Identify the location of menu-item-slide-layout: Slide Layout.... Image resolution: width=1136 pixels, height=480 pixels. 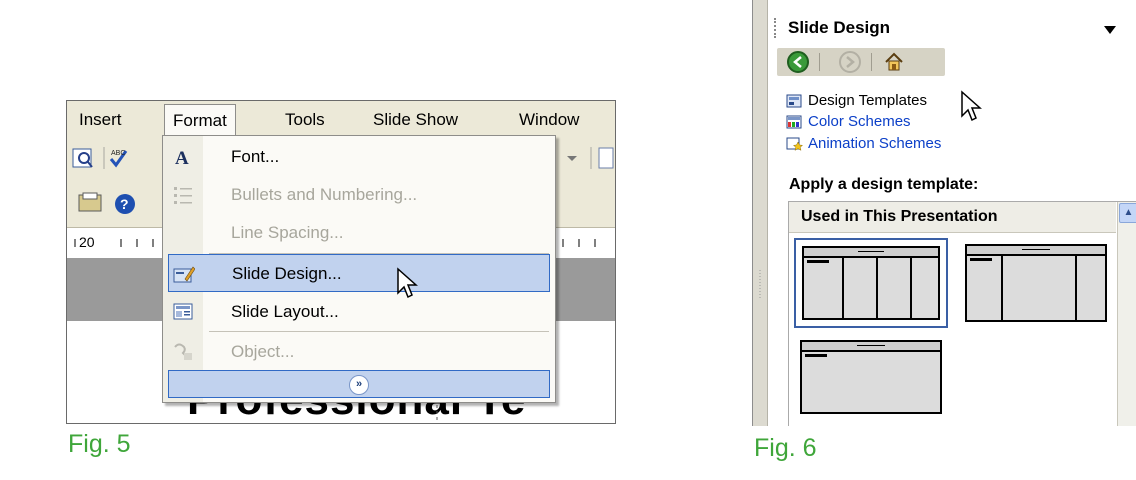
(359, 312).